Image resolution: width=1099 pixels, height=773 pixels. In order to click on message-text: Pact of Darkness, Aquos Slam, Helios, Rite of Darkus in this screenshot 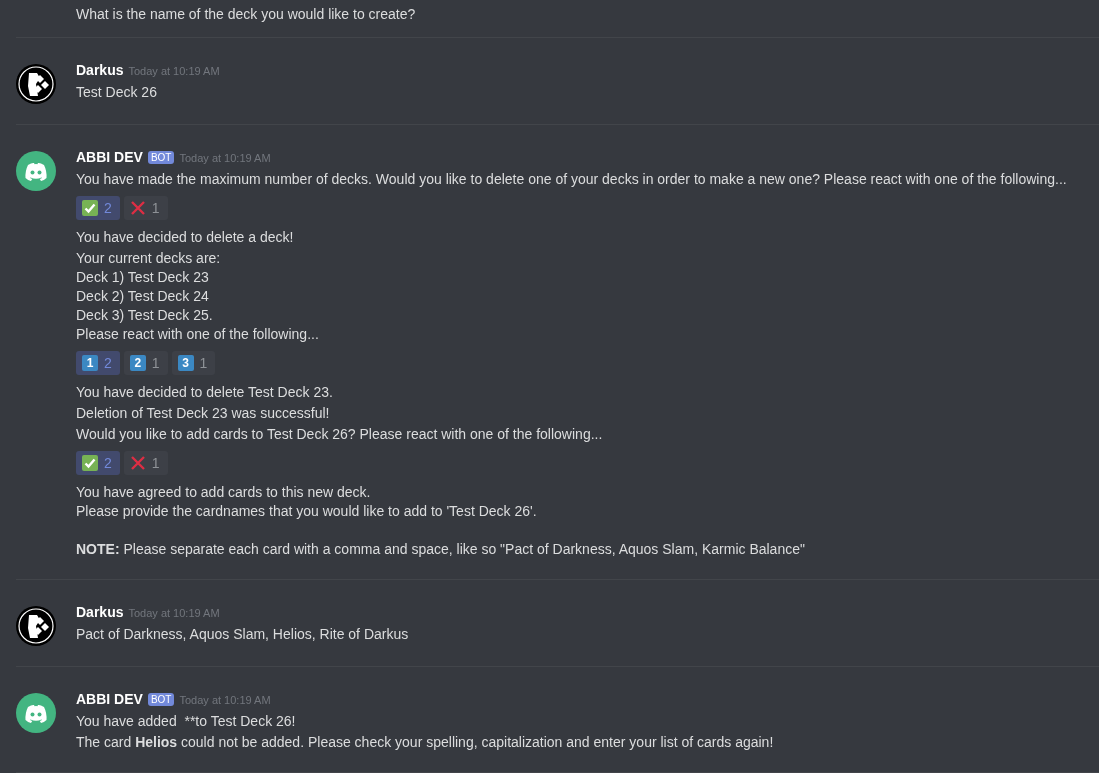, I will do `click(243, 634)`.